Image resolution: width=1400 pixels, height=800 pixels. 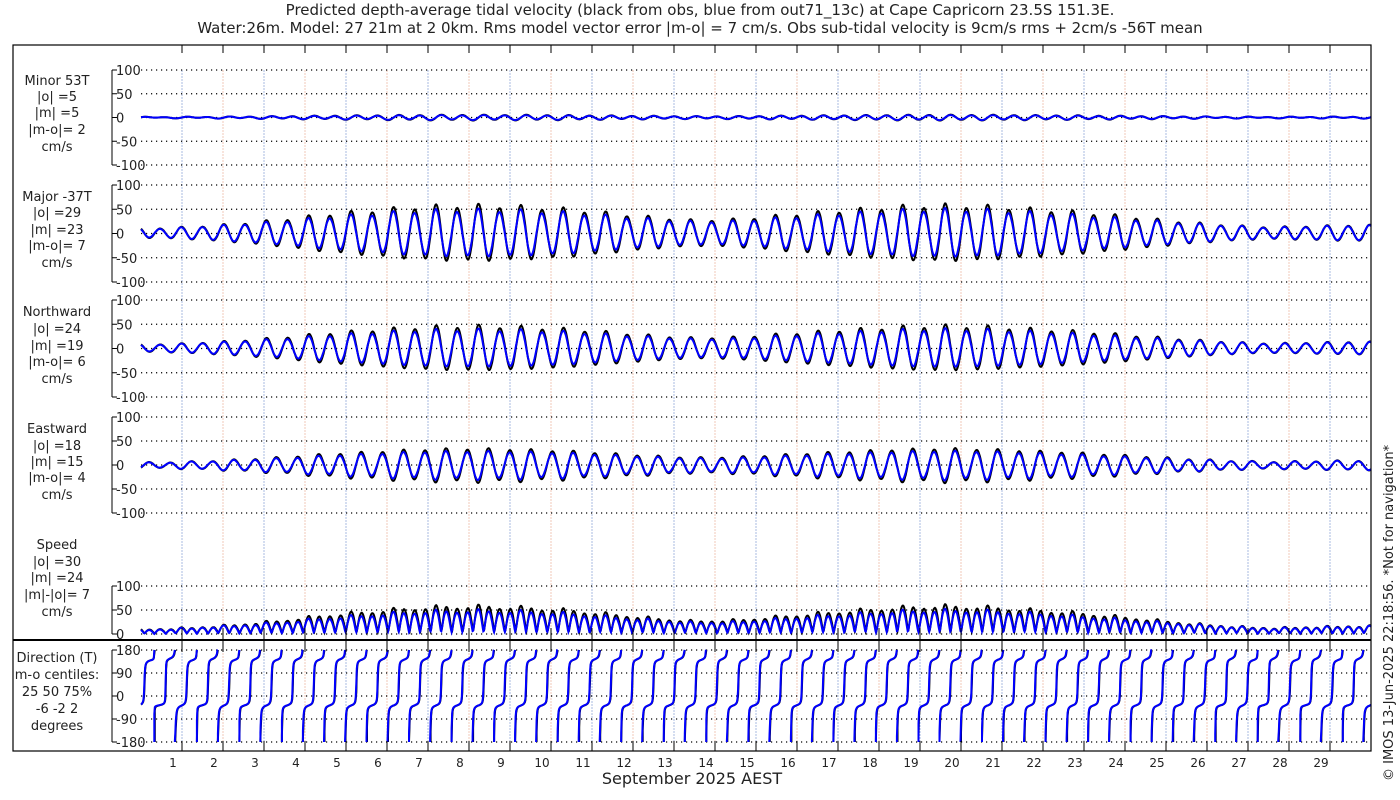 What do you see at coordinates (57, 446) in the screenshot?
I see `panel-label-east: |o| =18` at bounding box center [57, 446].